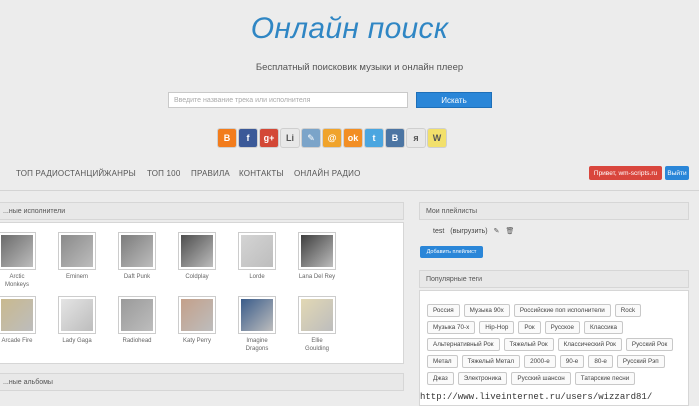 Image resolution: width=699 pixels, height=406 pixels. I want to click on artist-name: Ellie Goulding, so click(317, 345).